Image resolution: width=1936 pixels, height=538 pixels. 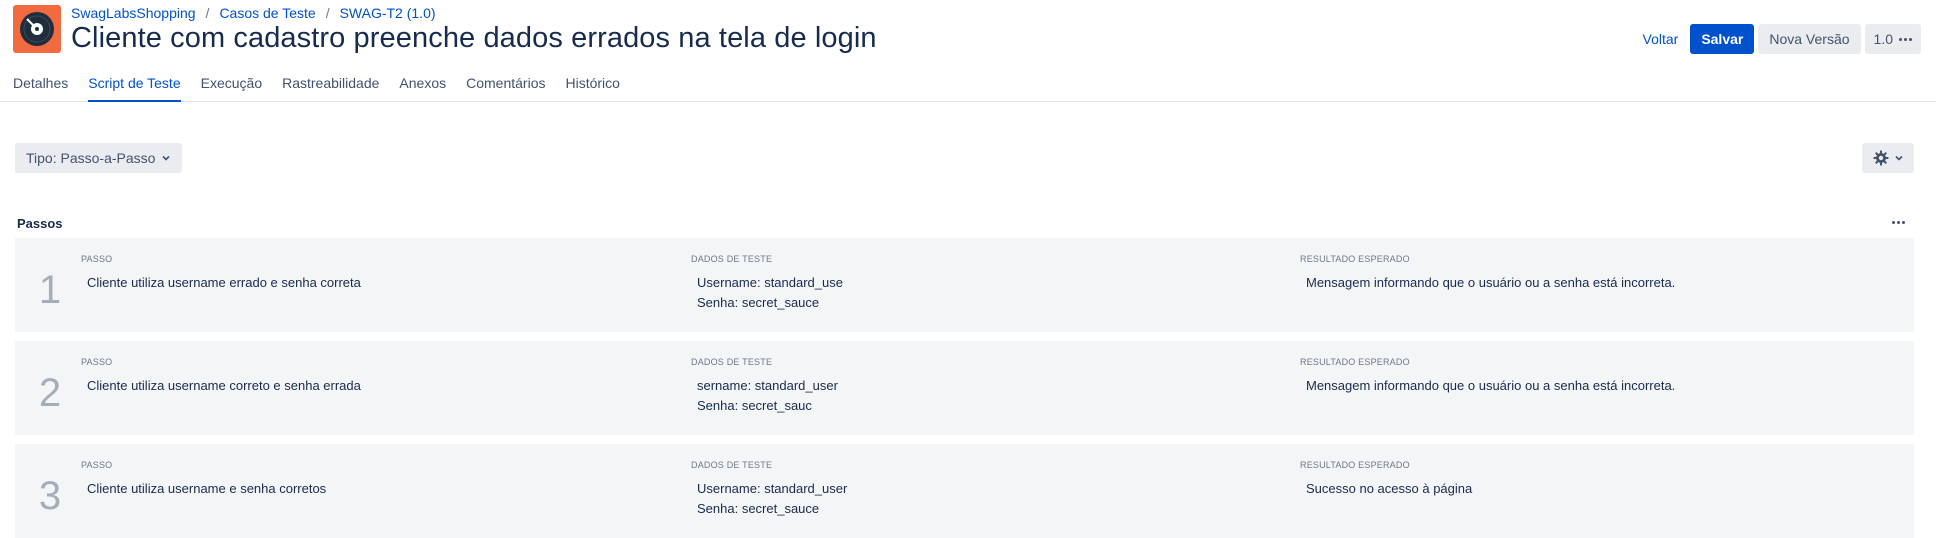 I want to click on steps-section-title: Passos, so click(x=40, y=223).